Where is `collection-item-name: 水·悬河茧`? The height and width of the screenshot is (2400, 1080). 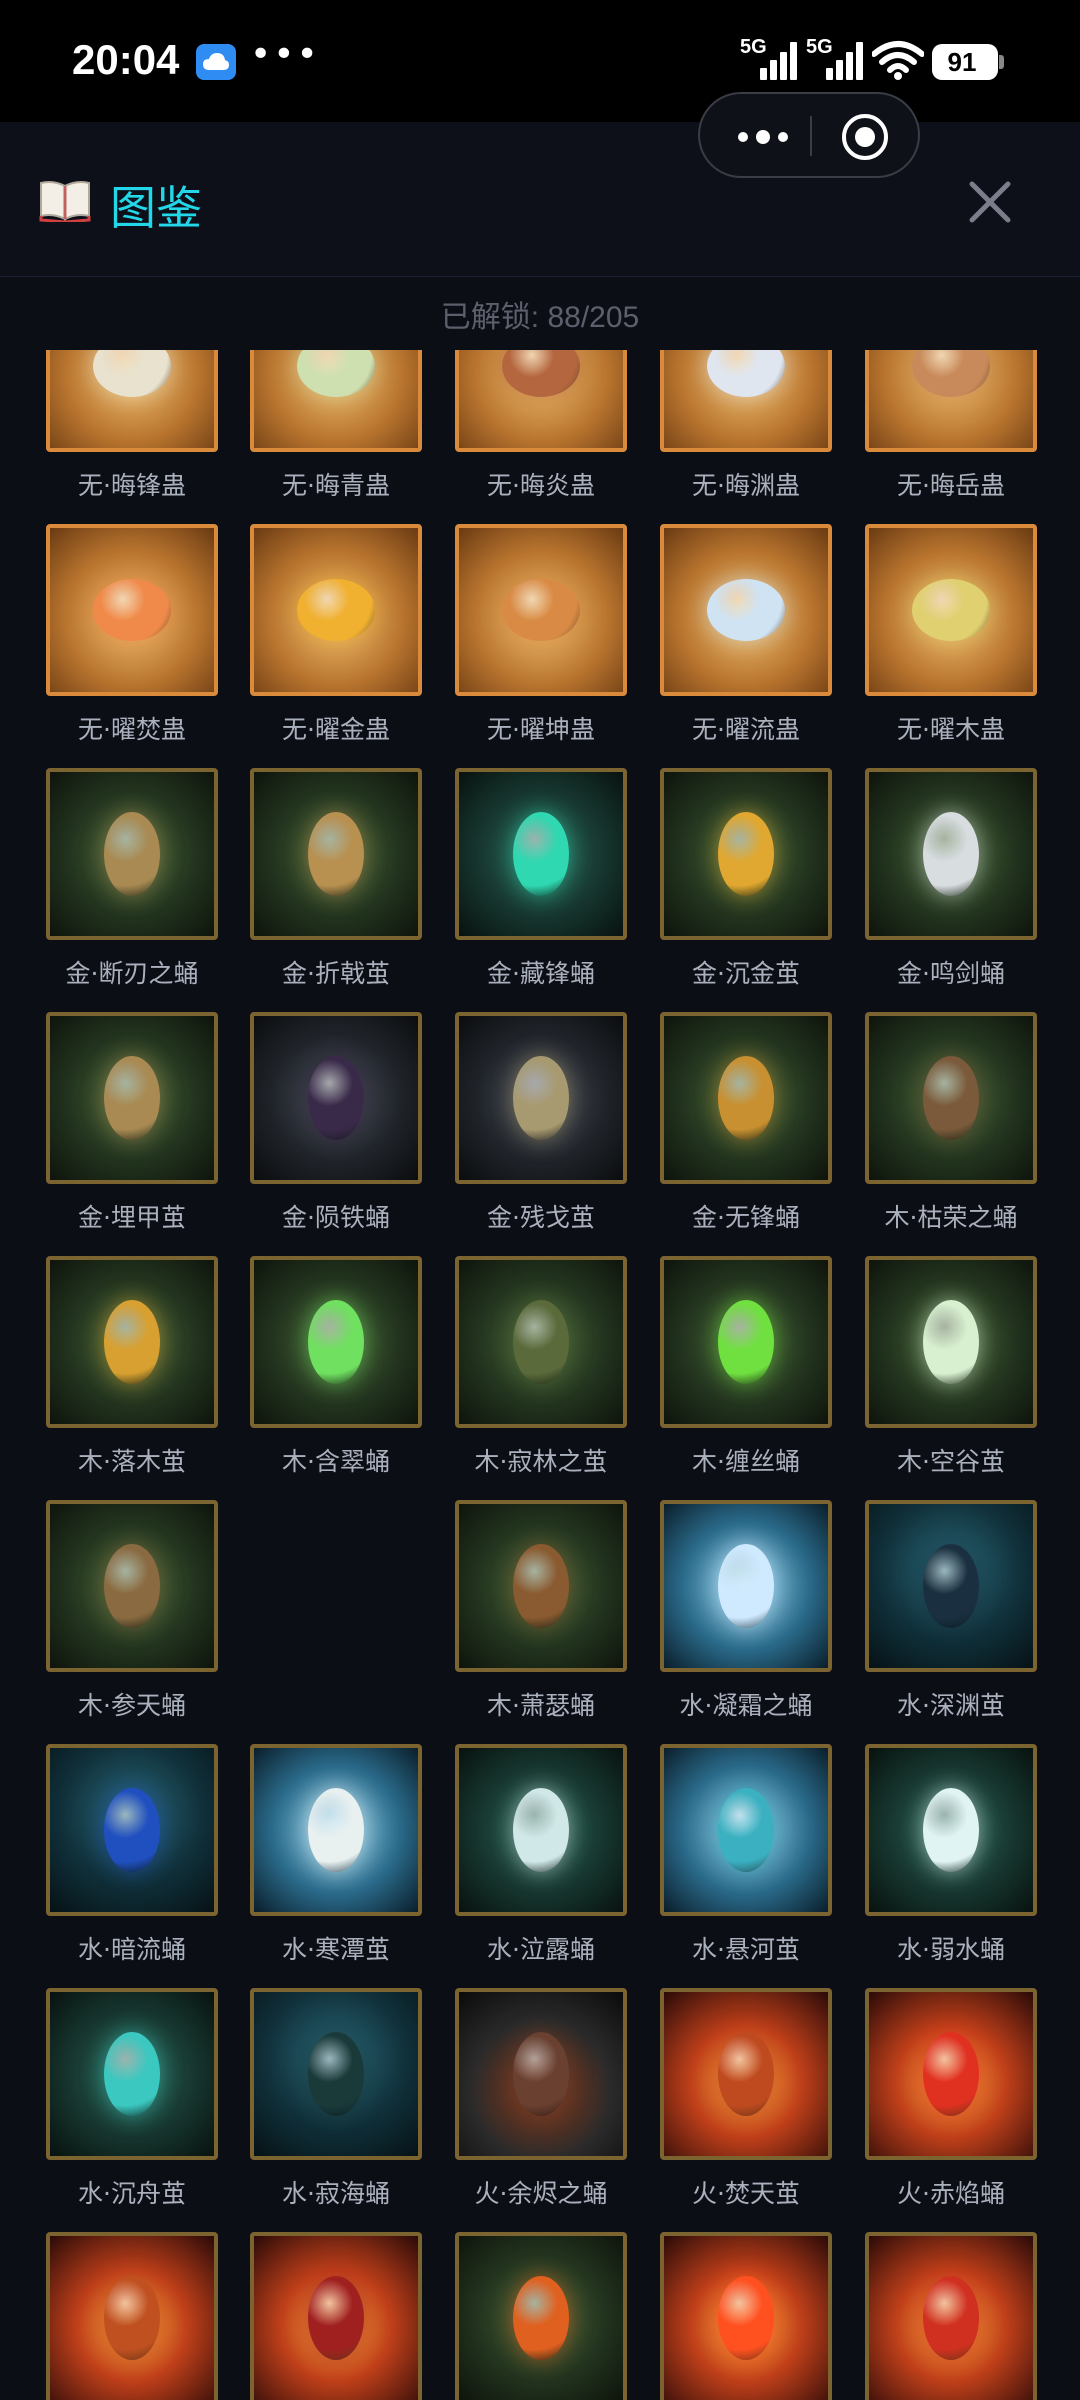
collection-item-name: 水·悬河茧 is located at coordinates (746, 1949).